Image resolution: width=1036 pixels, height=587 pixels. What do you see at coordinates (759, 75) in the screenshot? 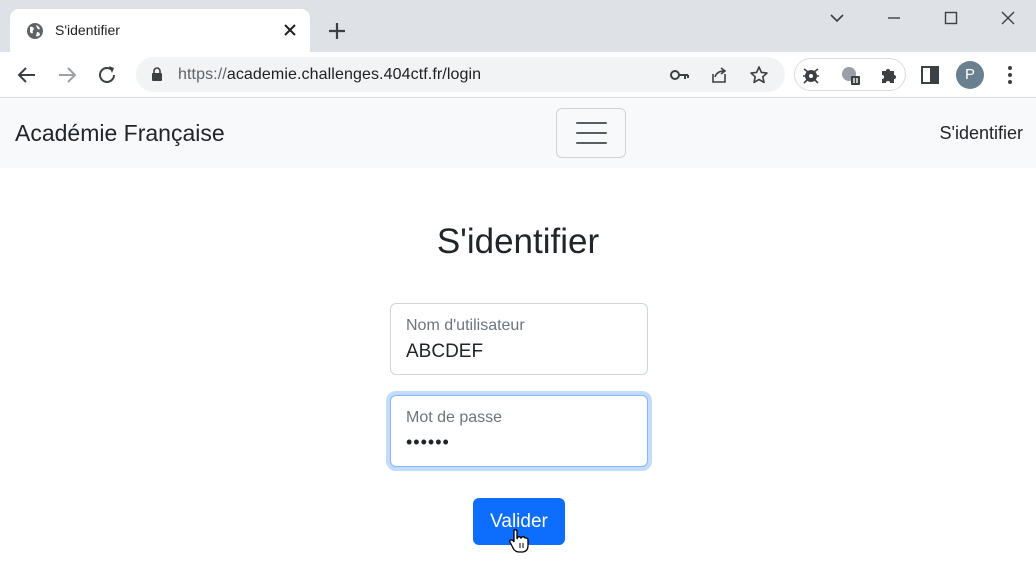
I see `bookmark-star-icon` at bounding box center [759, 75].